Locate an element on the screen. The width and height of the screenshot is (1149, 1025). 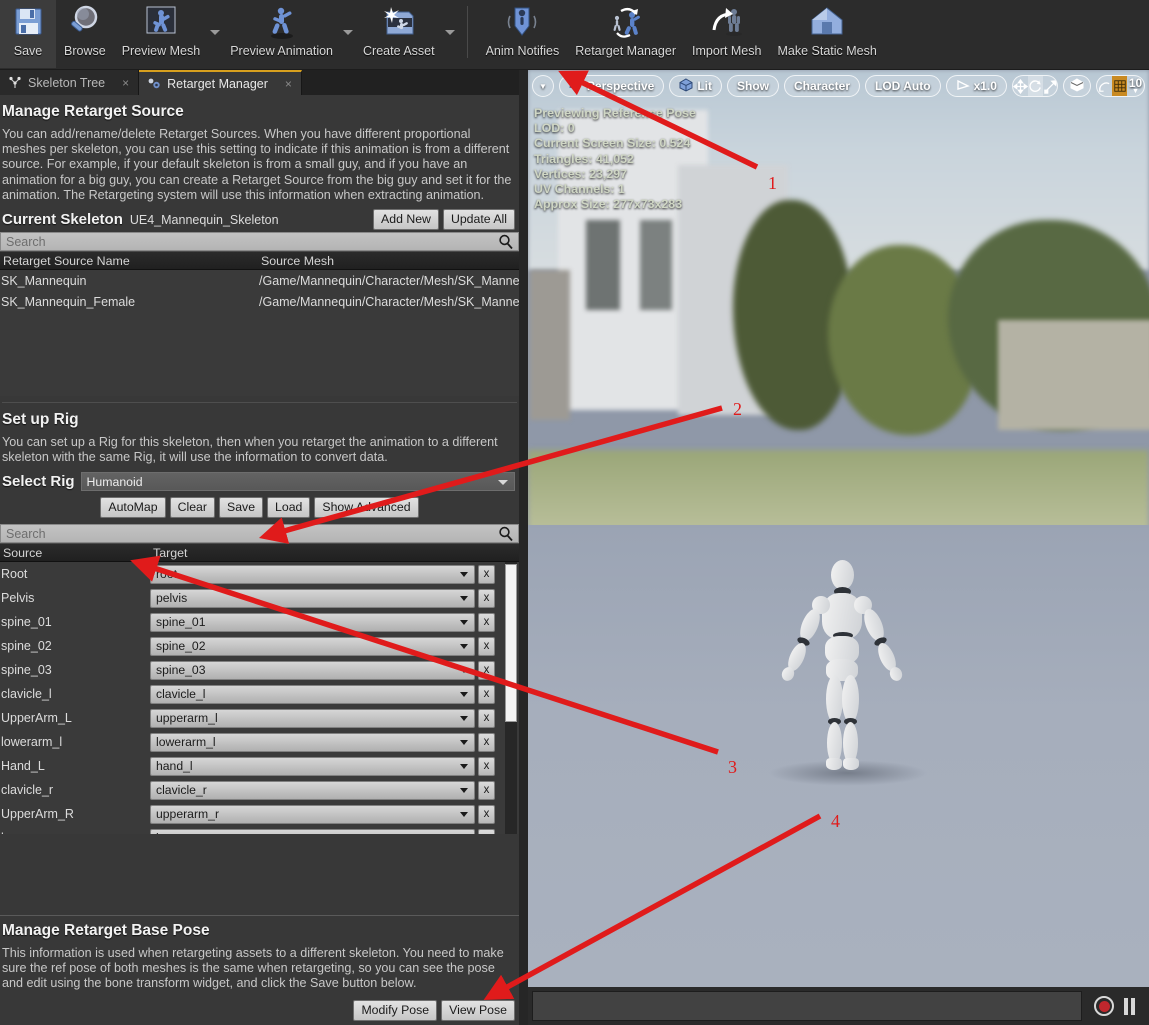
mannequin-preview-mesh is located at coordinates (841, 670).